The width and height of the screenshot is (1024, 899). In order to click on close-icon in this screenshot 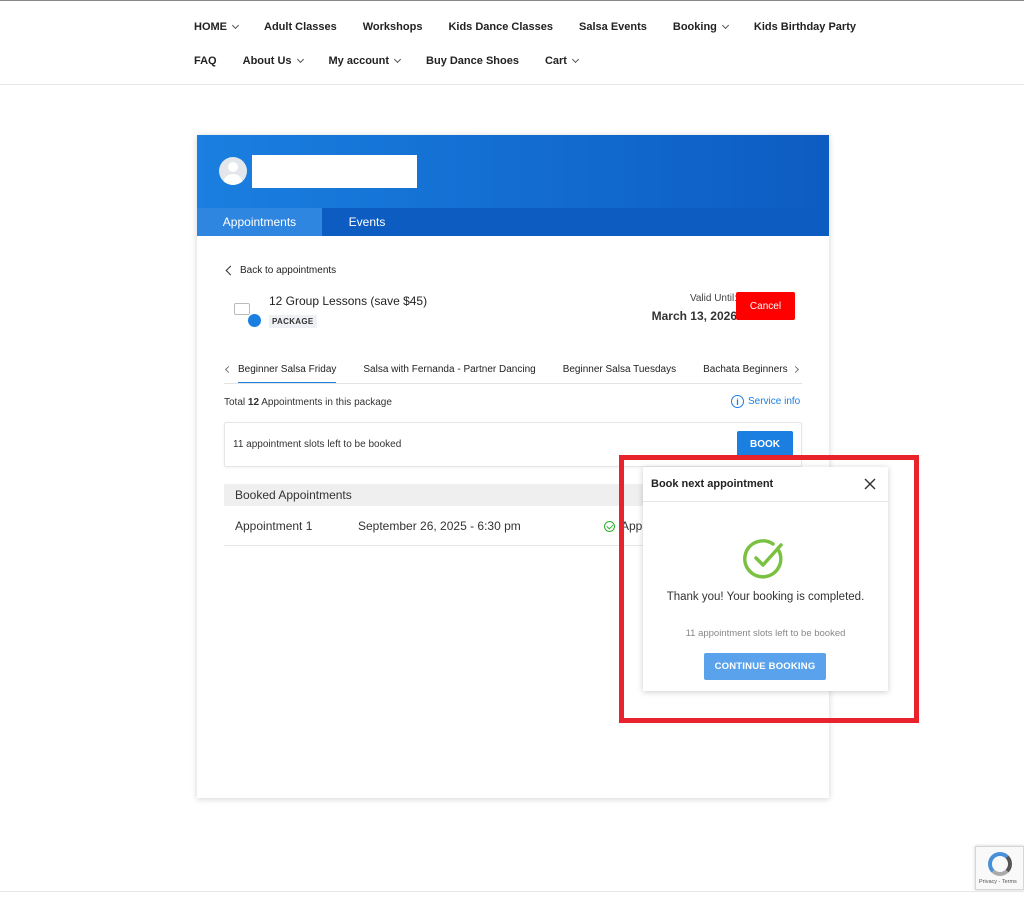, I will do `click(870, 484)`.